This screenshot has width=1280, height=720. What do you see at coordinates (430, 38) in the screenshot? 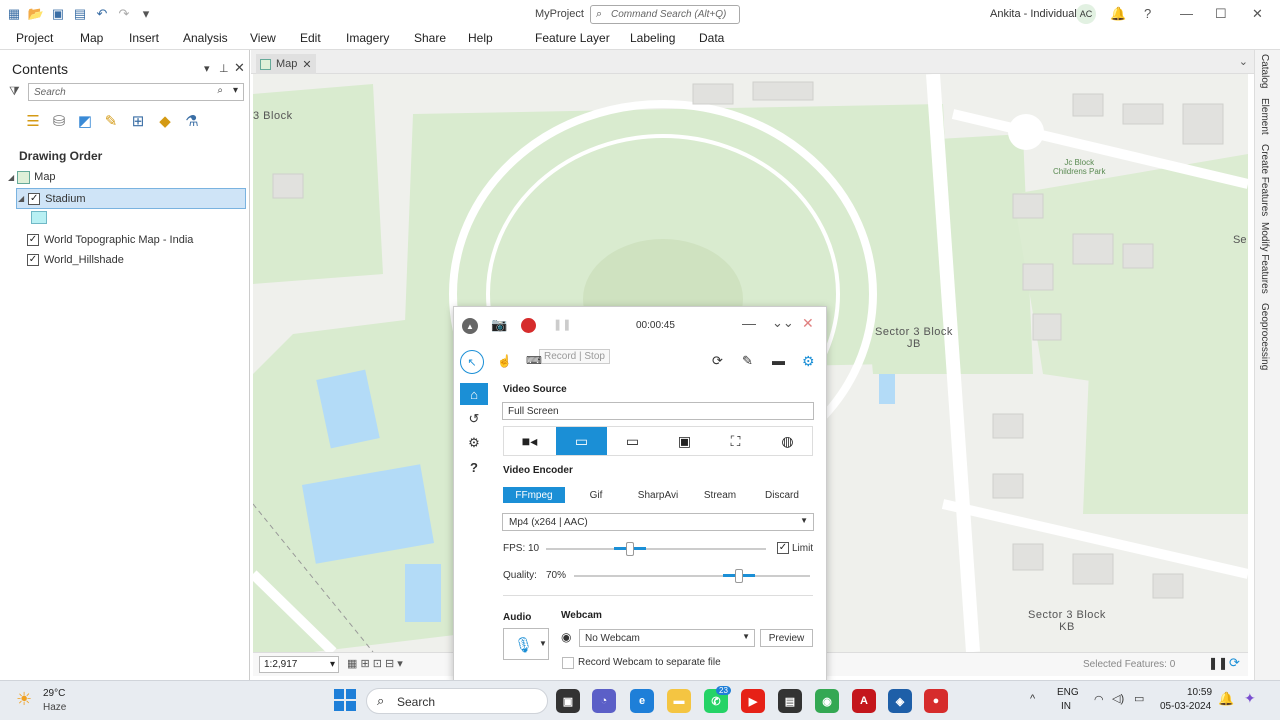
I see `tab-share: Share` at bounding box center [430, 38].